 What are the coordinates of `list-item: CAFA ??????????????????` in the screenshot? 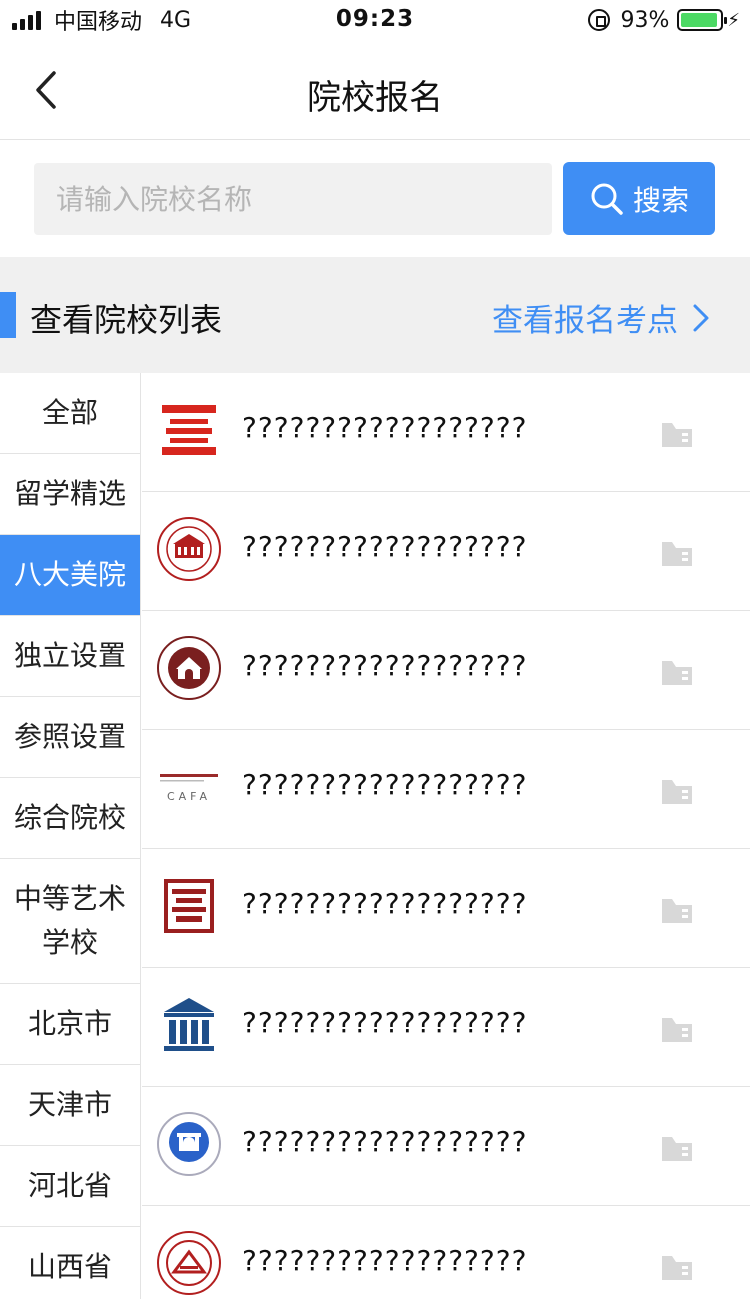 It's located at (446, 789).